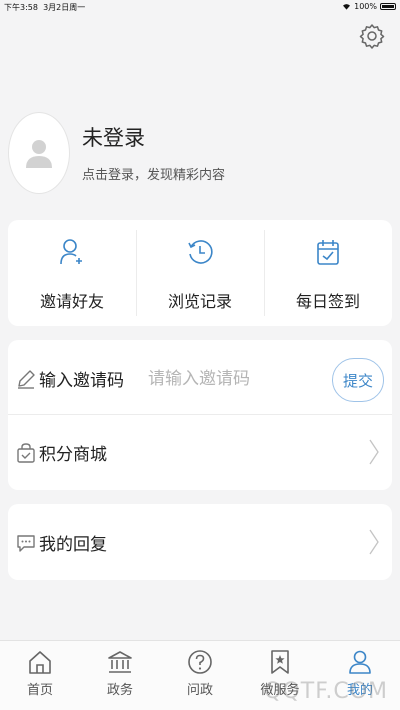 The width and height of the screenshot is (400, 710). I want to click on tab-government-label: 政务, so click(119, 690).